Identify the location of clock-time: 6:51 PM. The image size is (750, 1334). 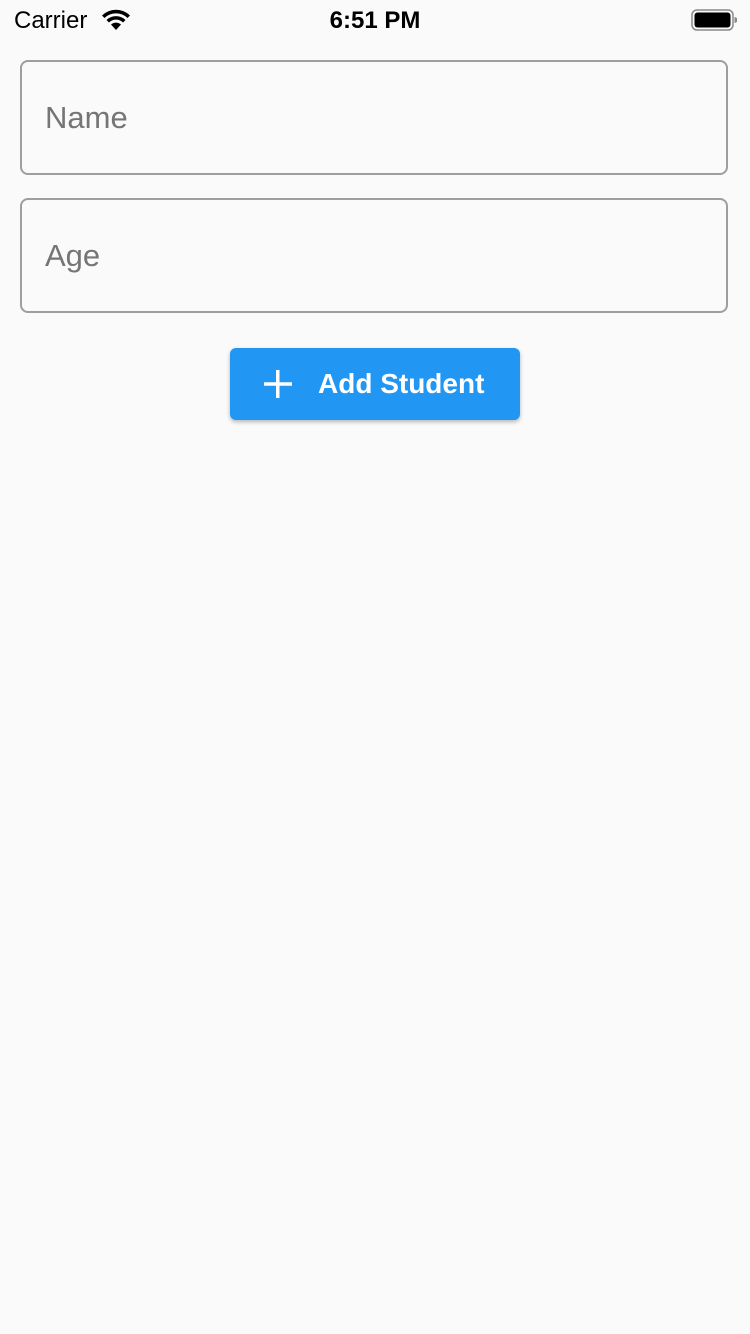
(375, 20).